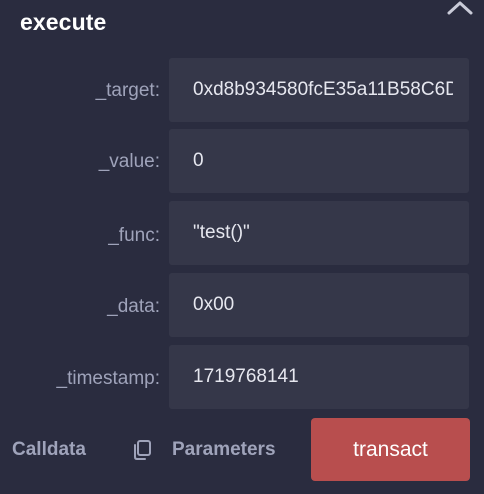 This screenshot has height=494, width=484. Describe the element at coordinates (134, 235) in the screenshot. I see `param-label-func: _func:` at that location.